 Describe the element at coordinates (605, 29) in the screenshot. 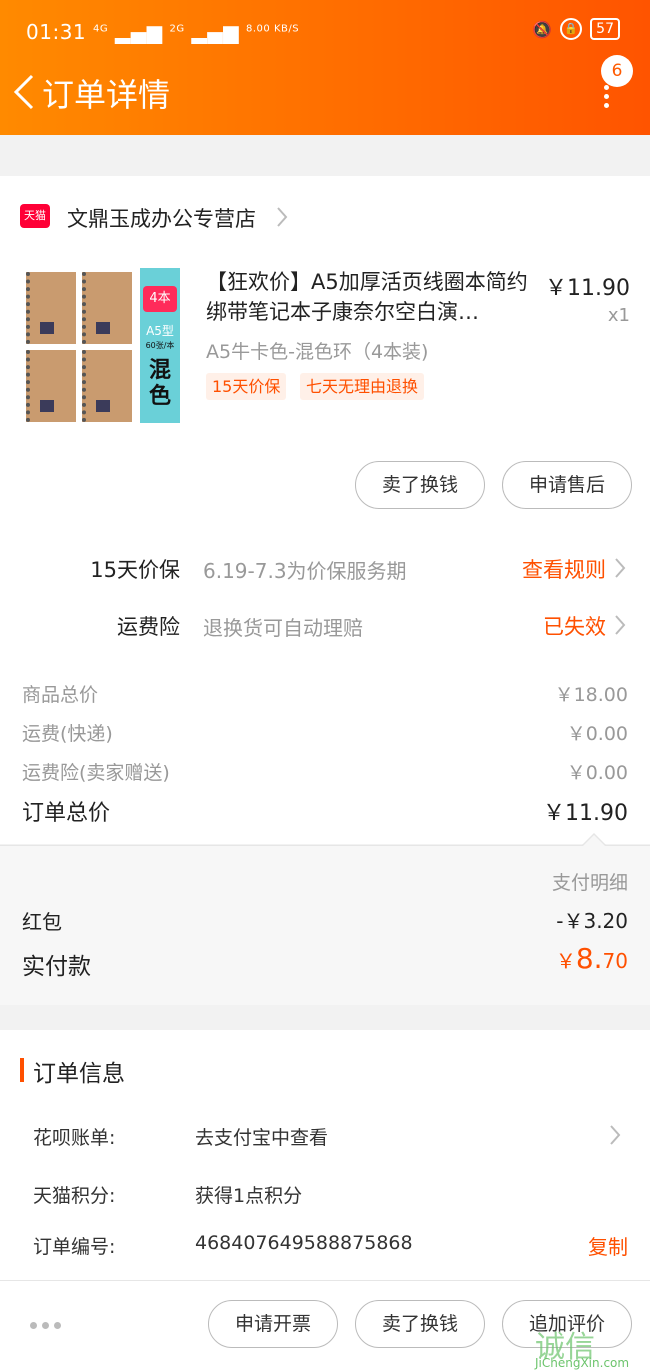

I see `battery-indicator: 57` at that location.